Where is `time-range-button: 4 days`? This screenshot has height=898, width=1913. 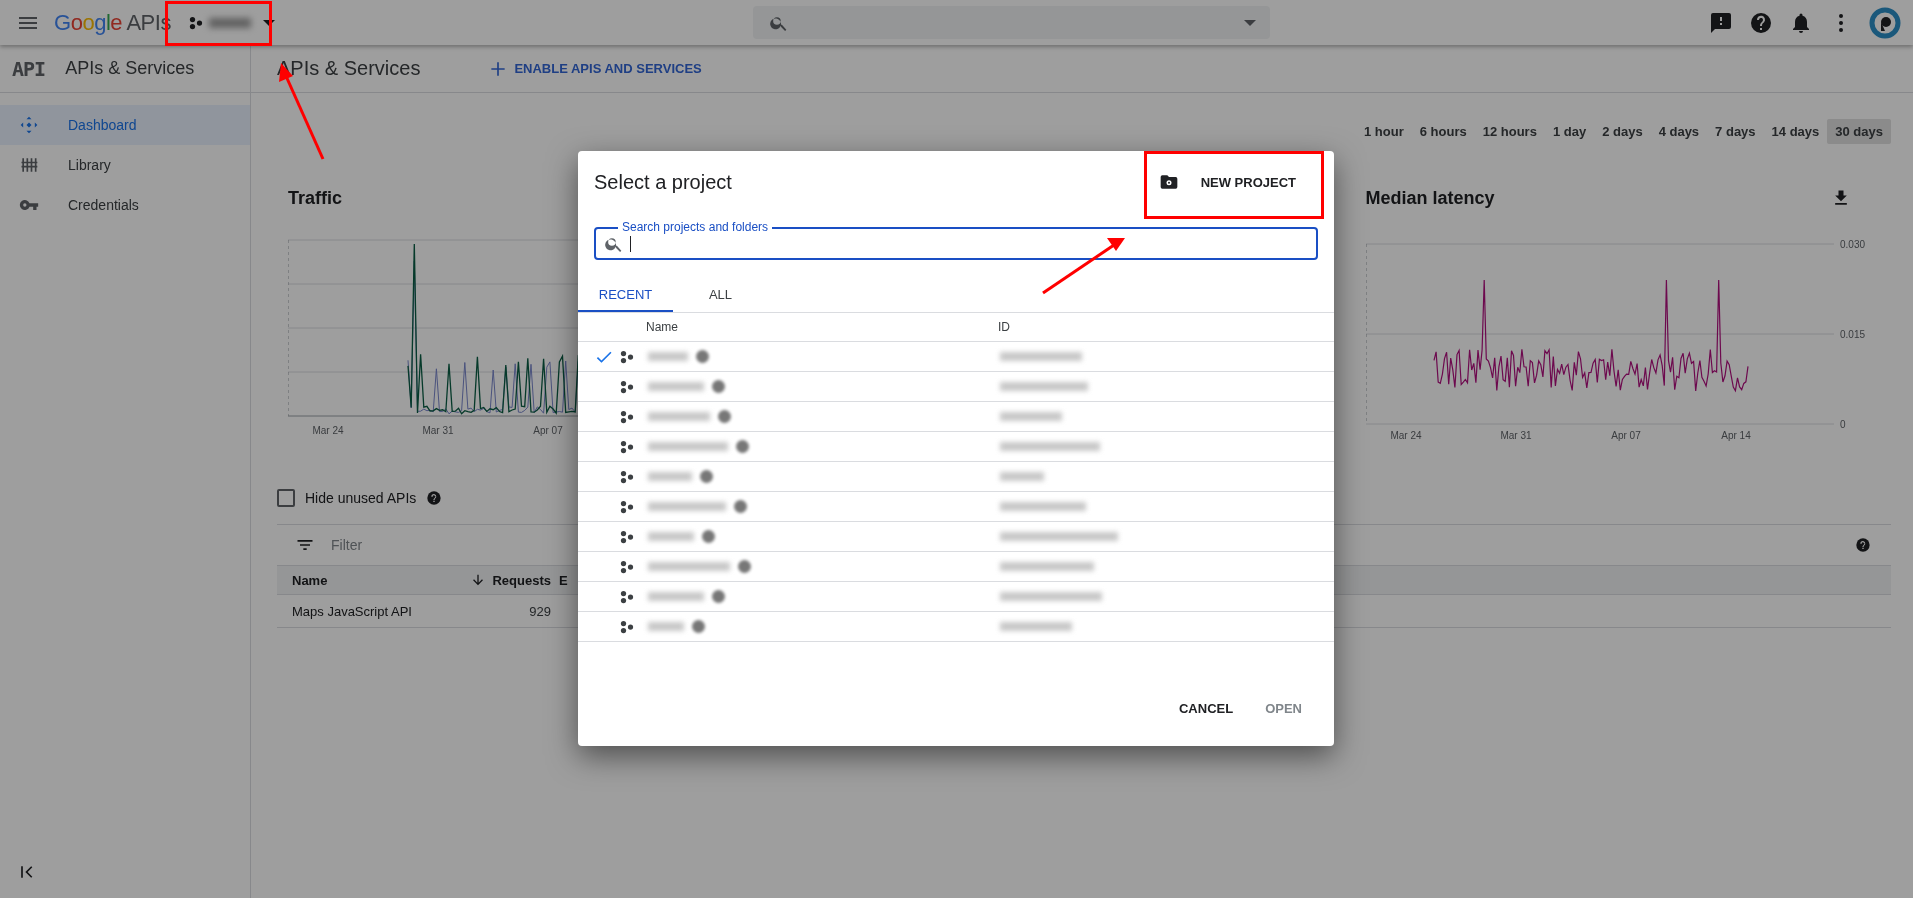
time-range-button: 4 days is located at coordinates (1679, 131).